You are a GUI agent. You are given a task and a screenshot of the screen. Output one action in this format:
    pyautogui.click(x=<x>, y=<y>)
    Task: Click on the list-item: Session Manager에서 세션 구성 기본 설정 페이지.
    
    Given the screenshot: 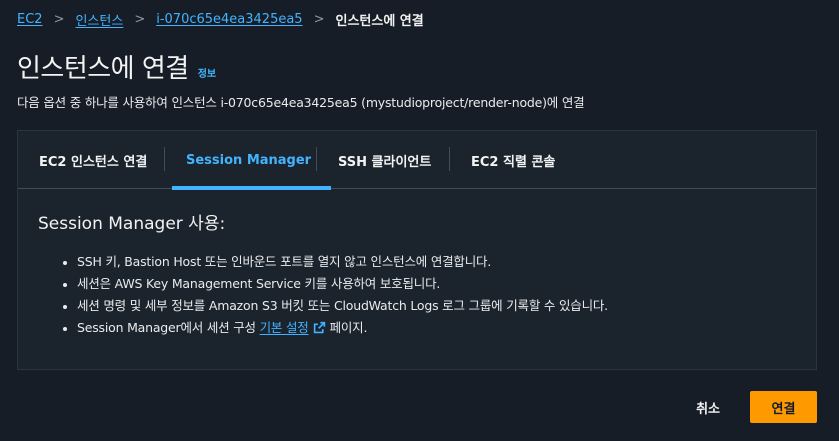 What is the action you would take?
    pyautogui.click(x=417, y=328)
    